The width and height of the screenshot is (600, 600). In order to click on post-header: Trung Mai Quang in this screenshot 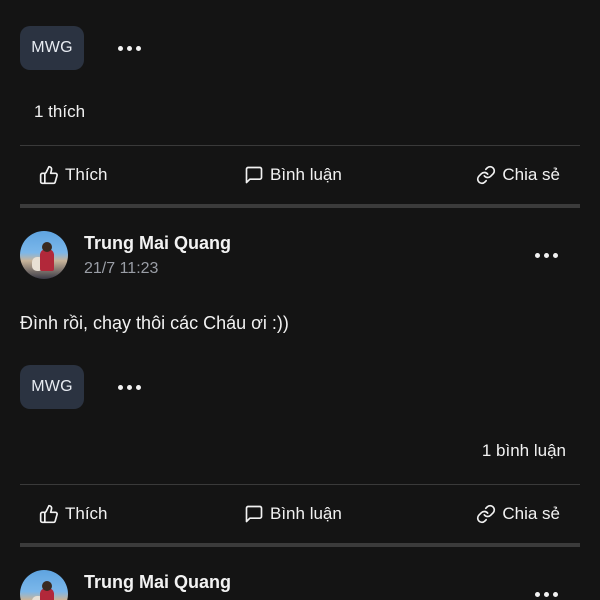, I will do `click(300, 585)`.